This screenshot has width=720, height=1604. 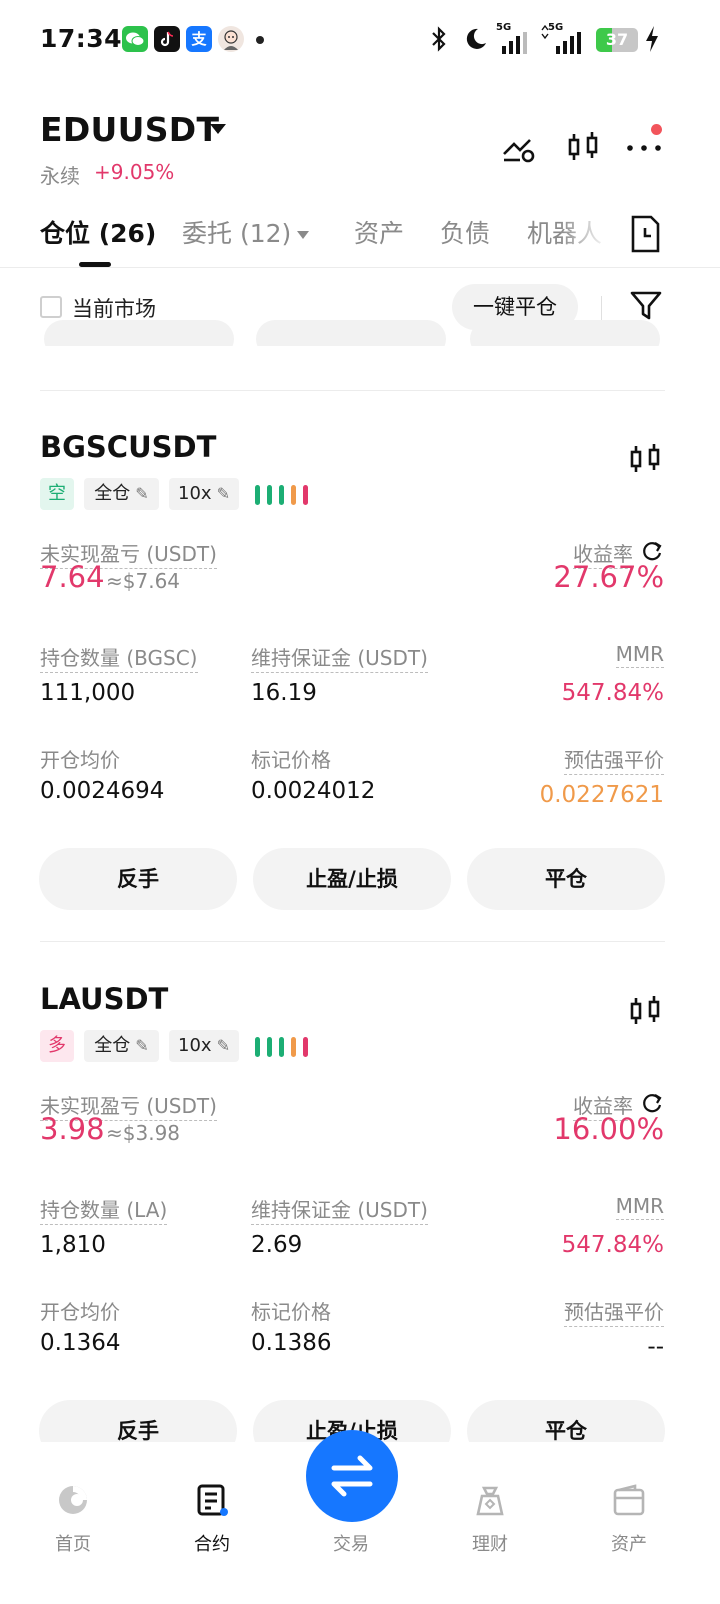 I want to click on tab-assets: 资产, so click(x=379, y=232).